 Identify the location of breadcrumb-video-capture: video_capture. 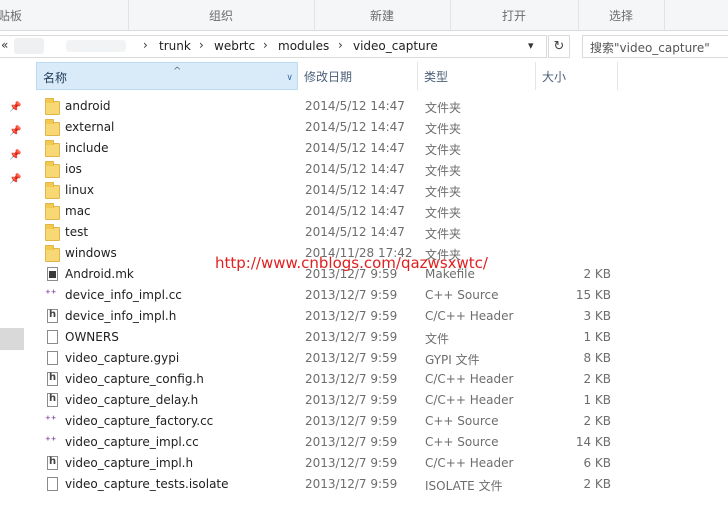
(395, 46).